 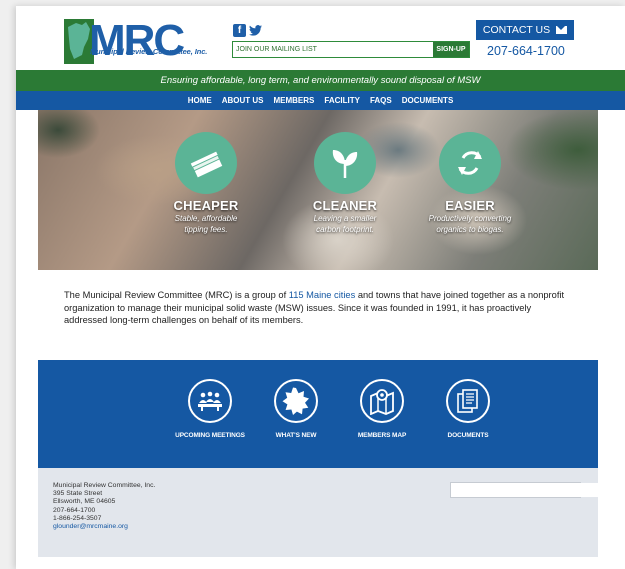 I want to click on mrc-logo: MRC, so click(x=149, y=41).